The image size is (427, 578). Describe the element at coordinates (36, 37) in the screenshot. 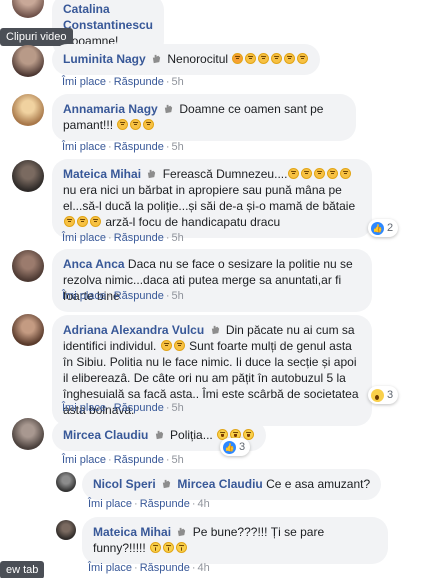

I see `clips-tooltip: Clipuri video` at that location.